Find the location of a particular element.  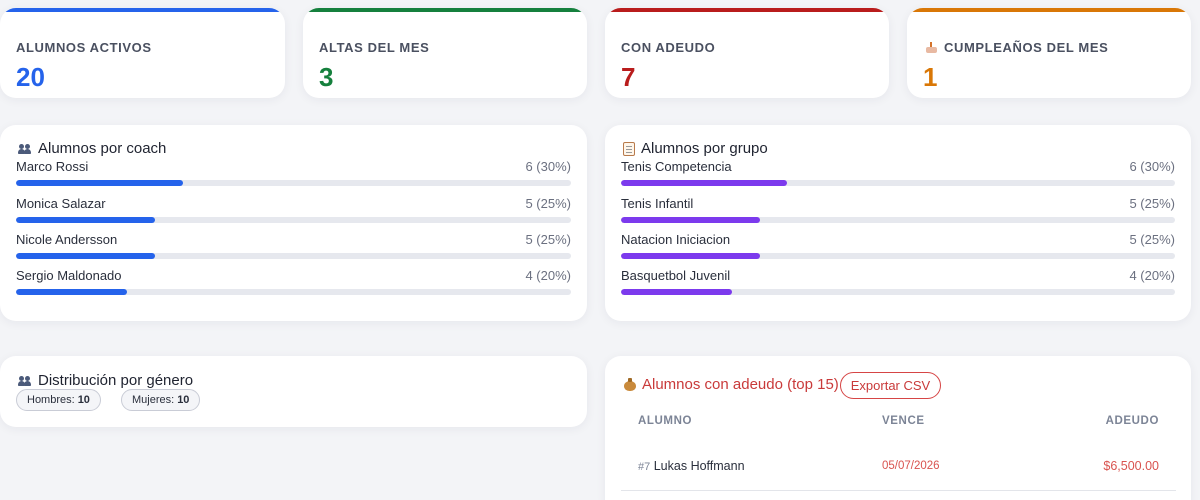

group-name: Basquetbol Juvenil is located at coordinates (676, 275).